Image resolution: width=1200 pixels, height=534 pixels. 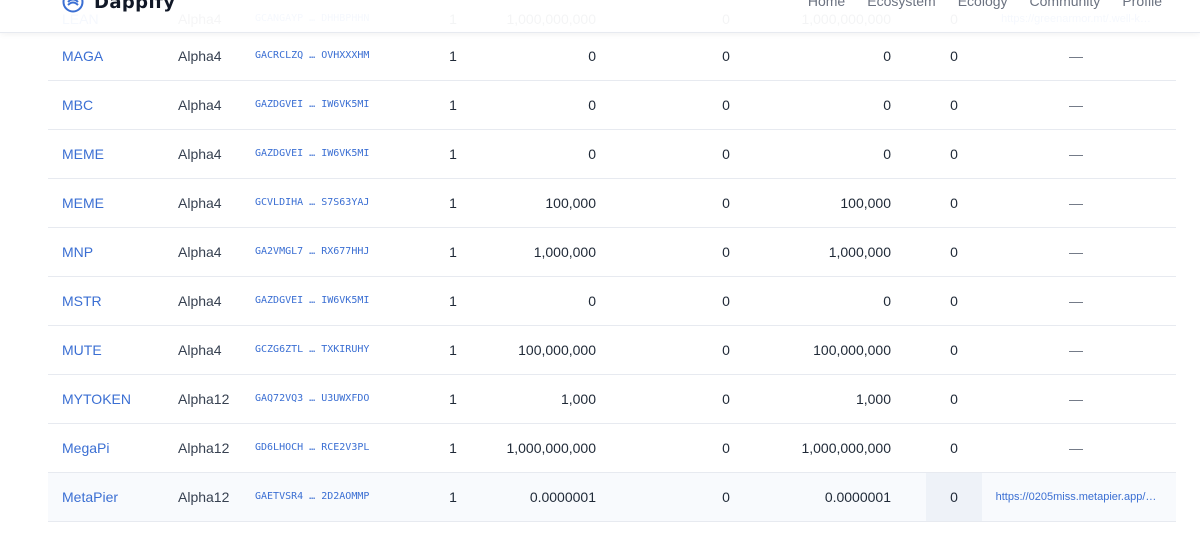 I want to click on asset-code-link: MBC, so click(x=112, y=105).